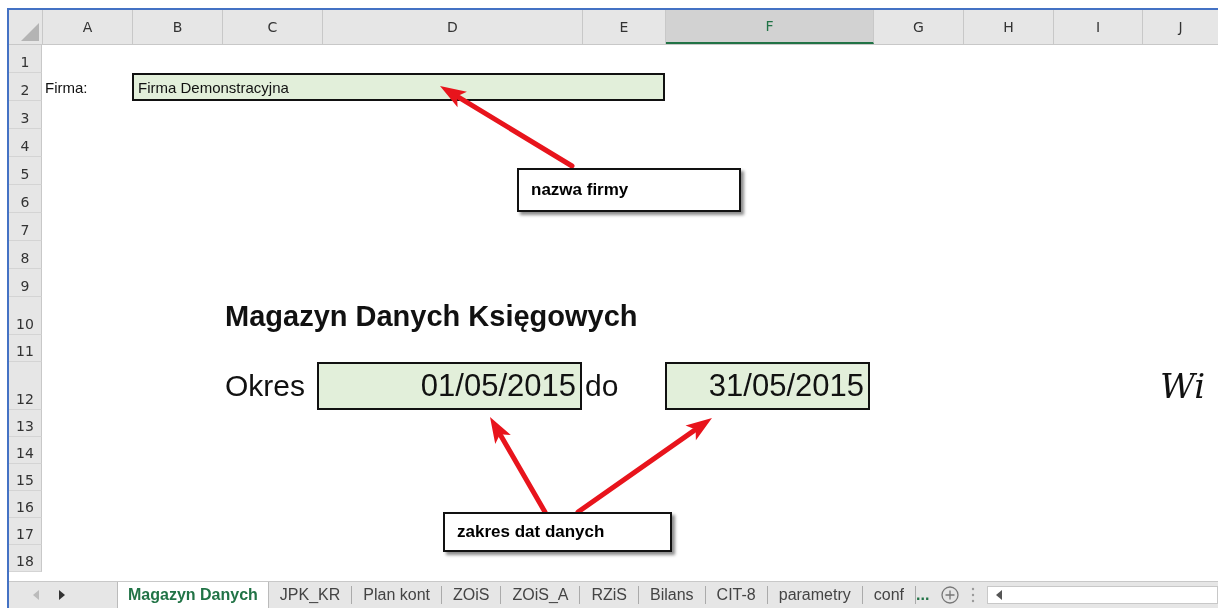 The width and height of the screenshot is (1218, 608). What do you see at coordinates (767, 386) in the screenshot?
I see `date-to-cell: 31/05/2015` at bounding box center [767, 386].